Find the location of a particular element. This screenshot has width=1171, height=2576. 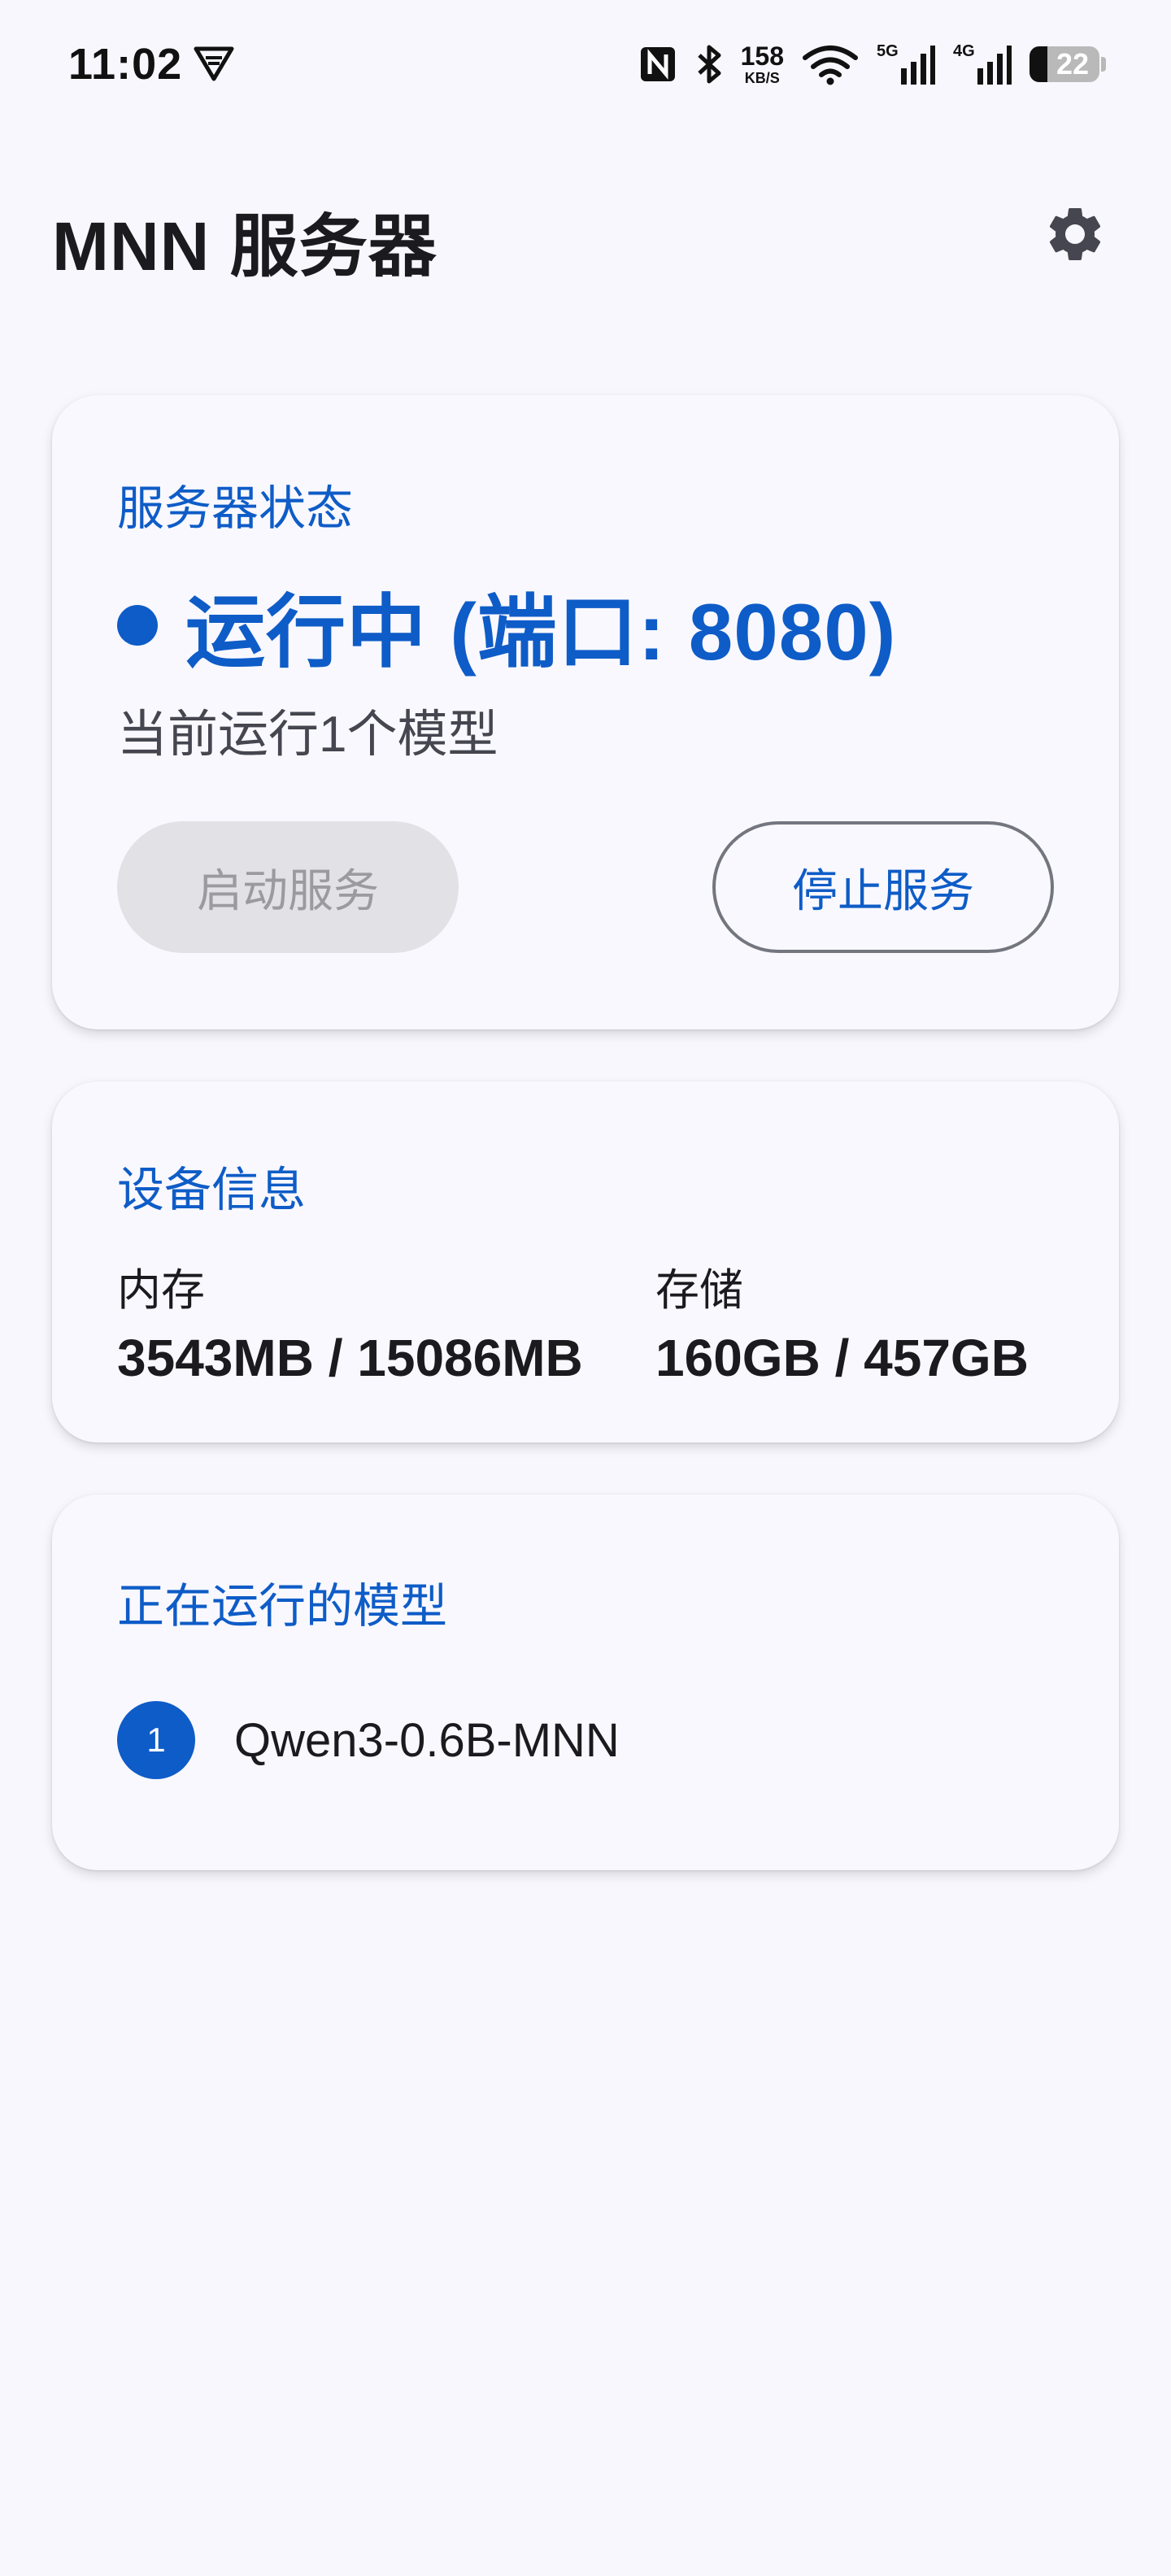

list-item: 1 Qwen3-0.6B-MNN is located at coordinates (368, 1740).